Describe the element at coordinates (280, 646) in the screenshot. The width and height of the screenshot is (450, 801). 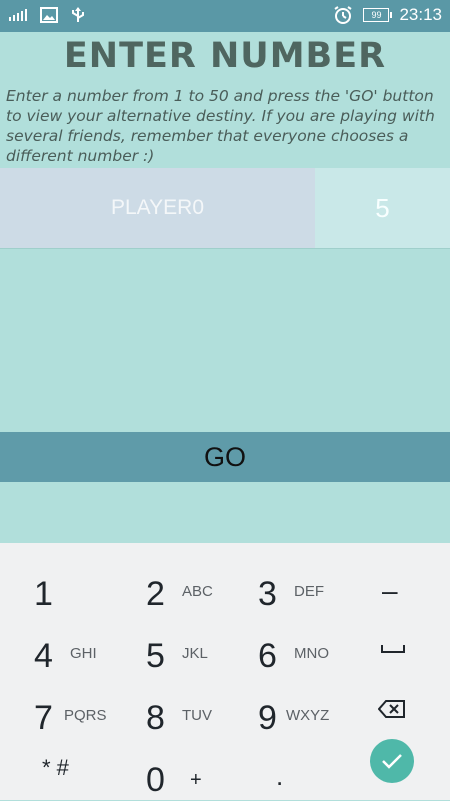
I see `key-6: 6 MNO` at that location.